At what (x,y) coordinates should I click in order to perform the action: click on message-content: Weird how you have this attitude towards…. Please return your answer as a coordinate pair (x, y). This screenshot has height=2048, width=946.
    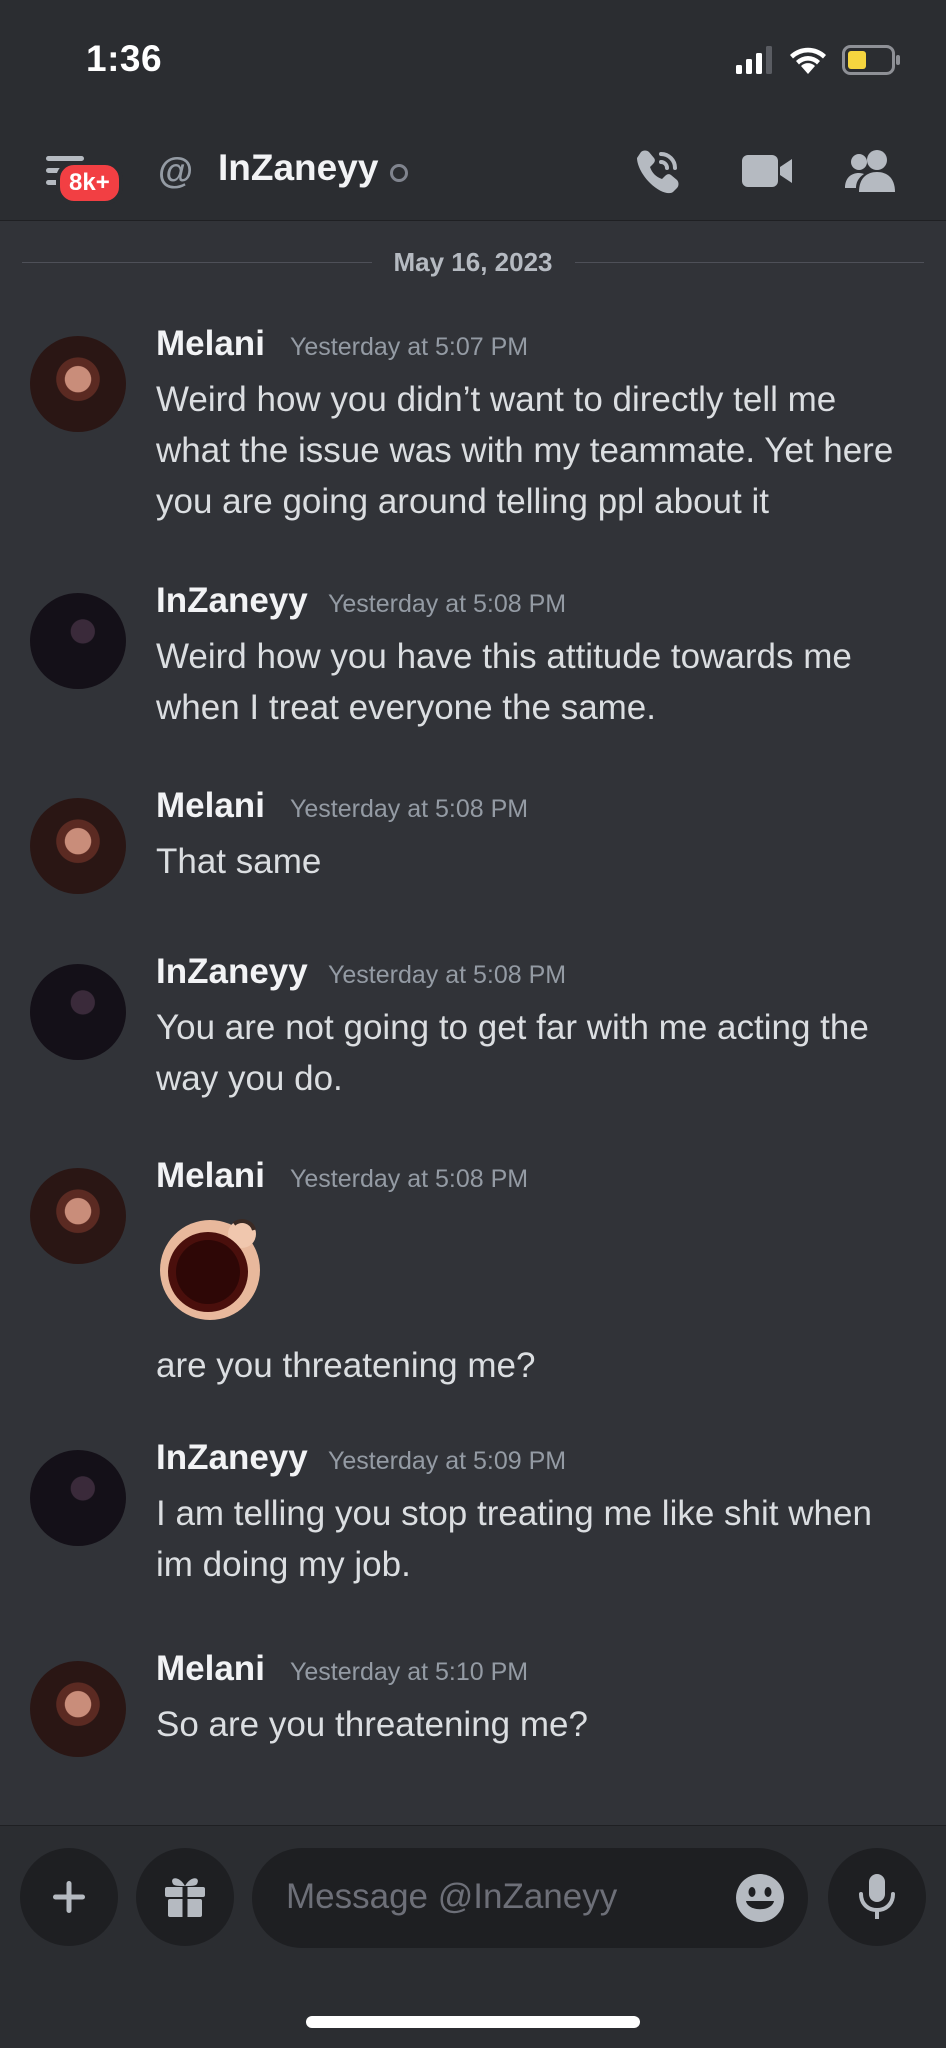
    Looking at the image, I should click on (504, 682).